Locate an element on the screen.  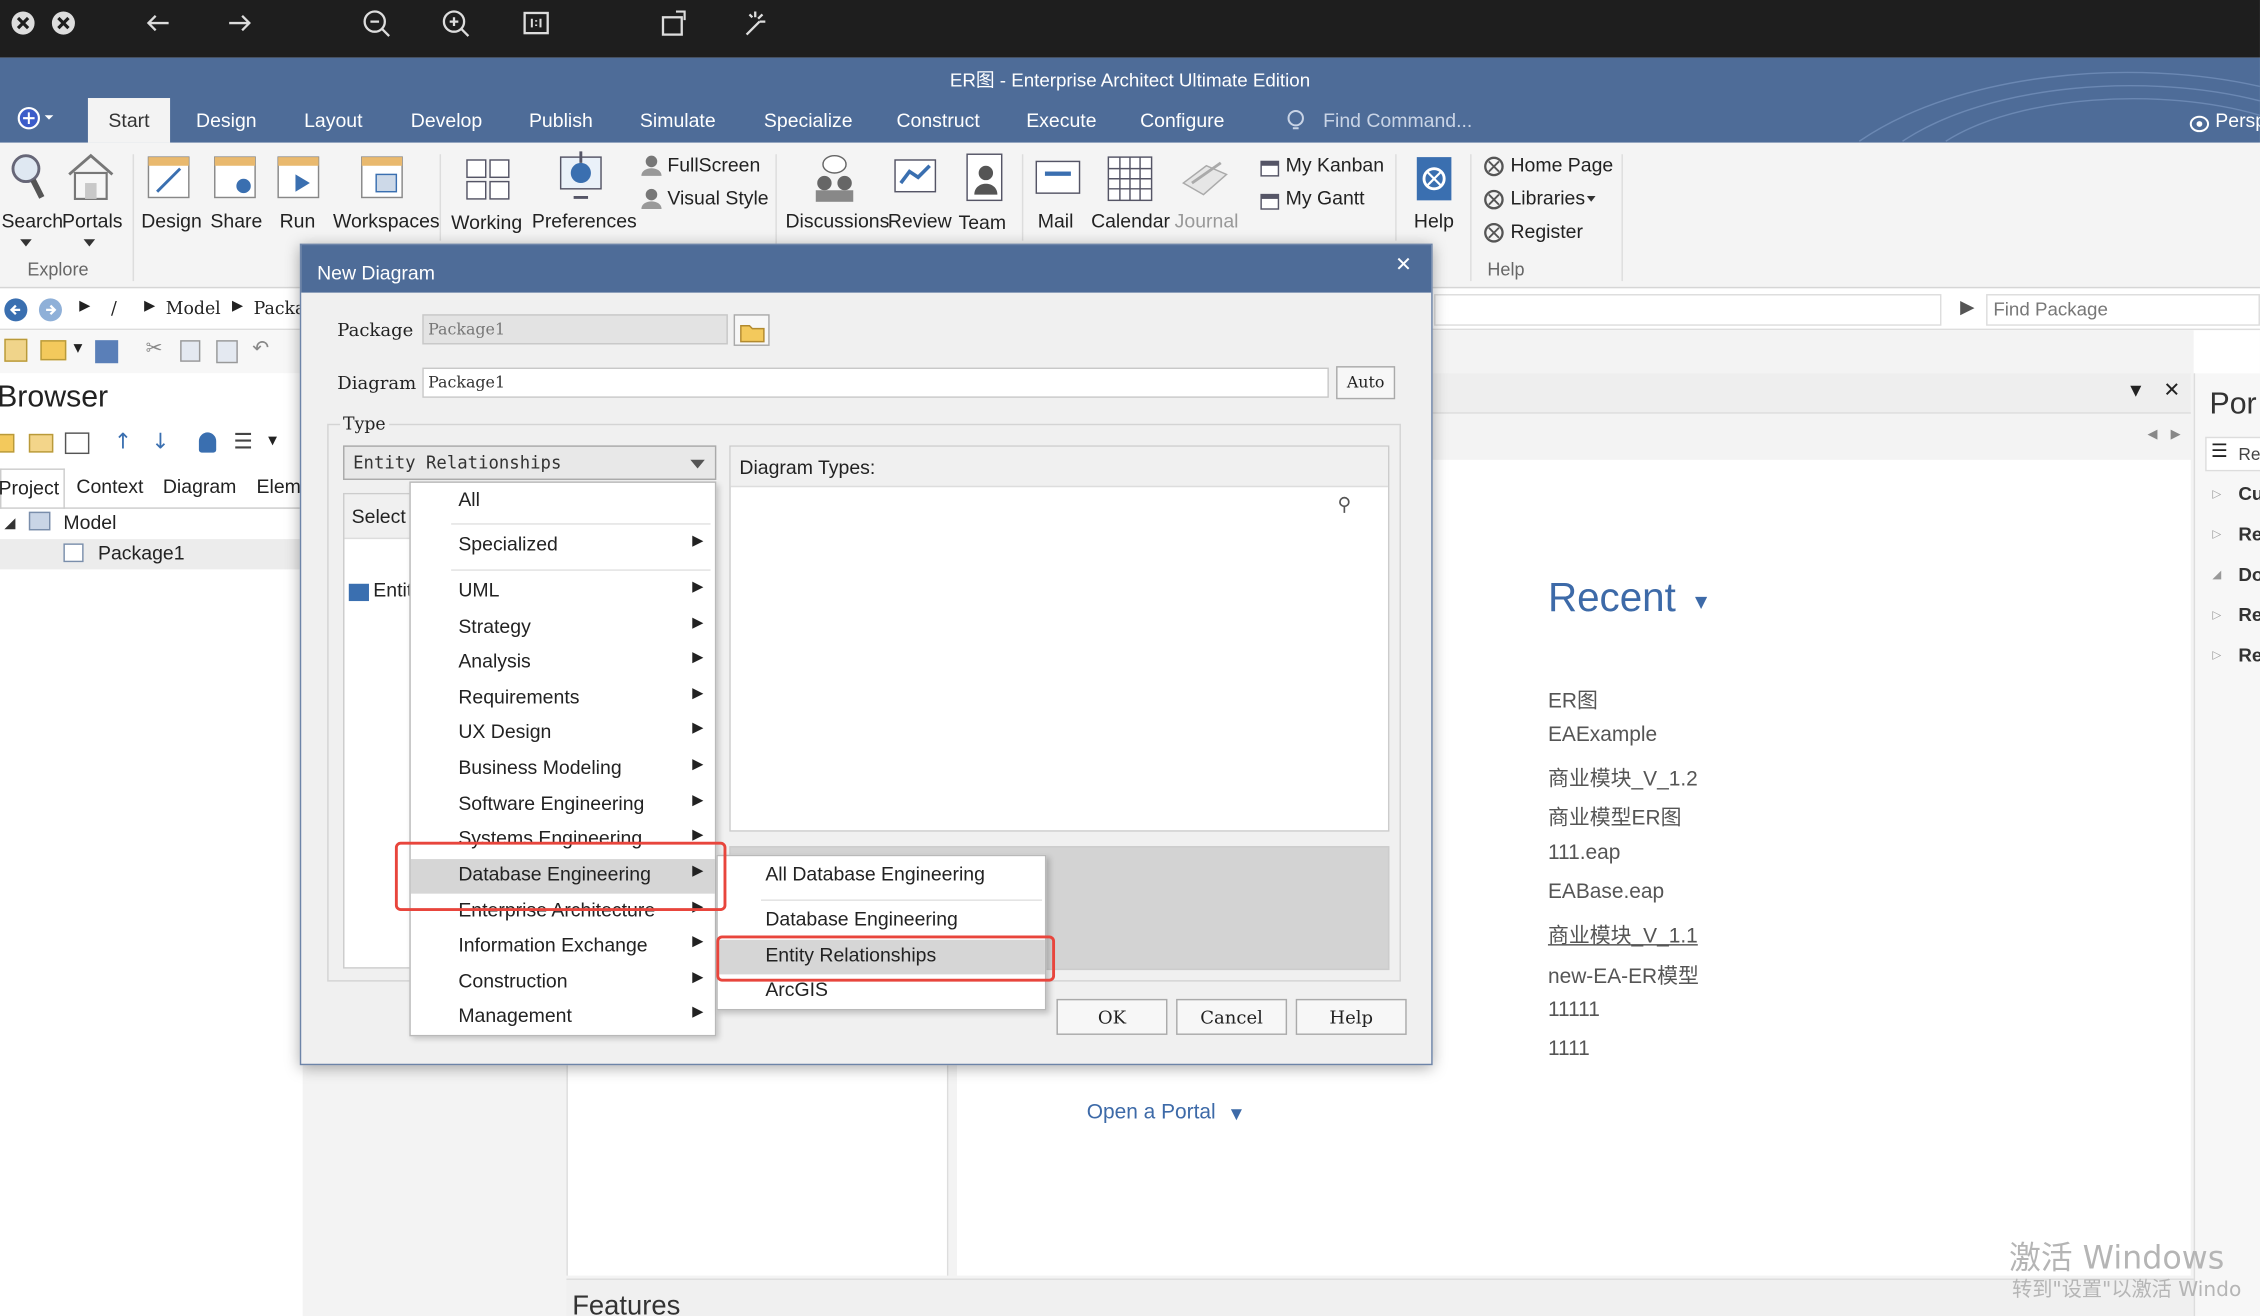
nav-package: Packa is located at coordinates (280, 308).